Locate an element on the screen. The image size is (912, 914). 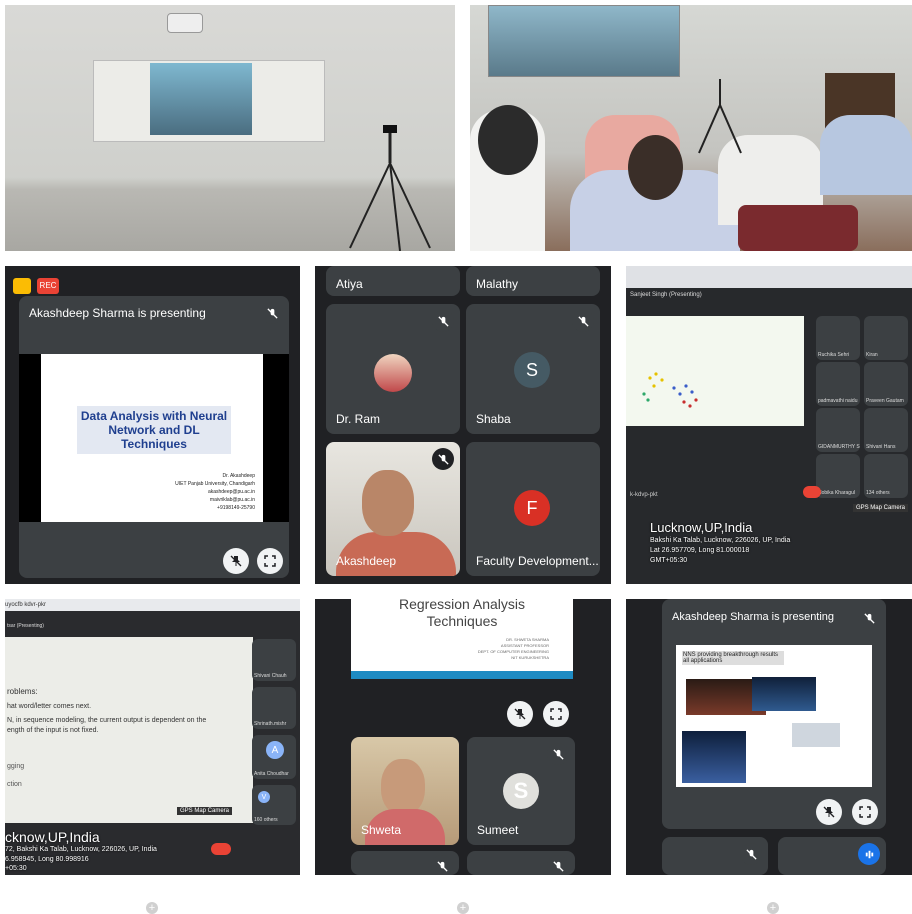
side-participant: V 160 others is located at coordinates (274, 805).